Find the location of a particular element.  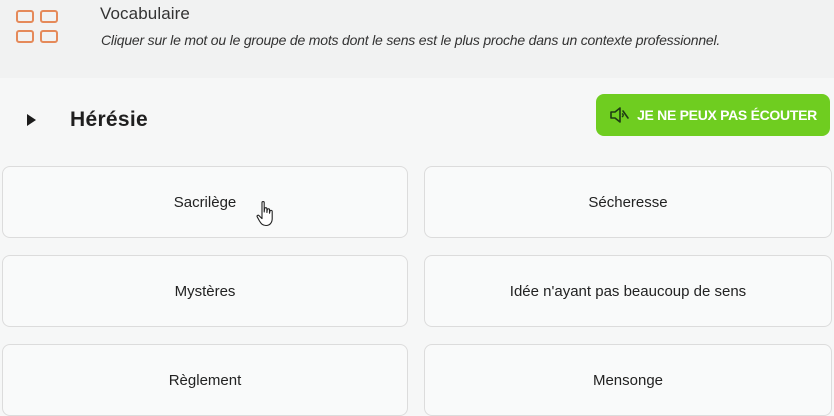

question-word: Hérésie is located at coordinates (109, 119).